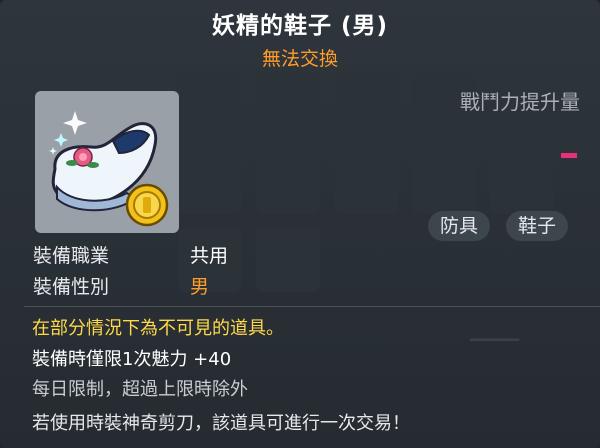 The width and height of the screenshot is (600, 448). Describe the element at coordinates (569, 155) in the screenshot. I see `combat-power-indicator` at that location.